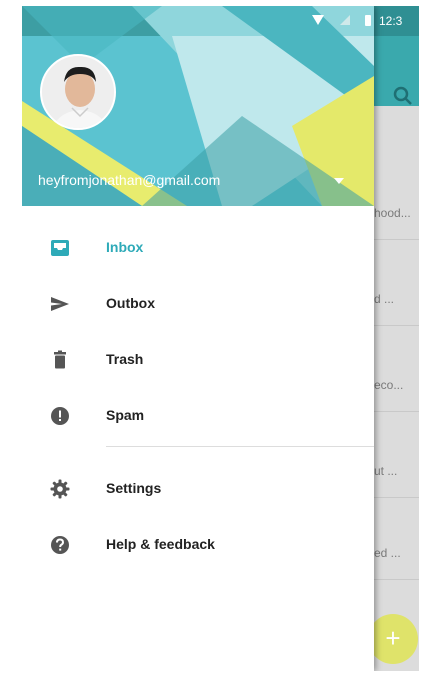 Image resolution: width=421 pixels, height=675 pixels. What do you see at coordinates (198, 360) in the screenshot?
I see `menu-item-trash: Trash` at bounding box center [198, 360].